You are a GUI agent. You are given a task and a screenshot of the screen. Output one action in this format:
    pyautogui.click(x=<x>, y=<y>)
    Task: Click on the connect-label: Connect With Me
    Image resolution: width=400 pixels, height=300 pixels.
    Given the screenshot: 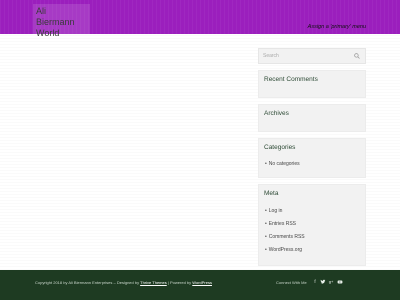 What is the action you would take?
    pyautogui.click(x=291, y=282)
    